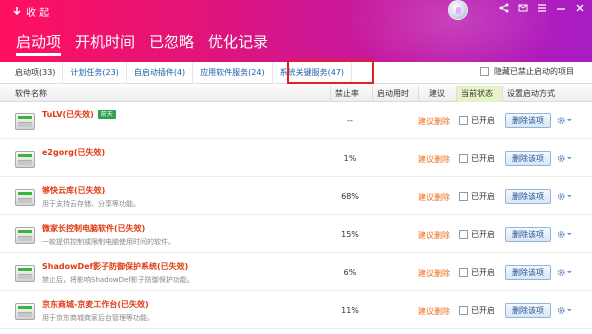  I want to click on date-badge: 前天, so click(106, 114).